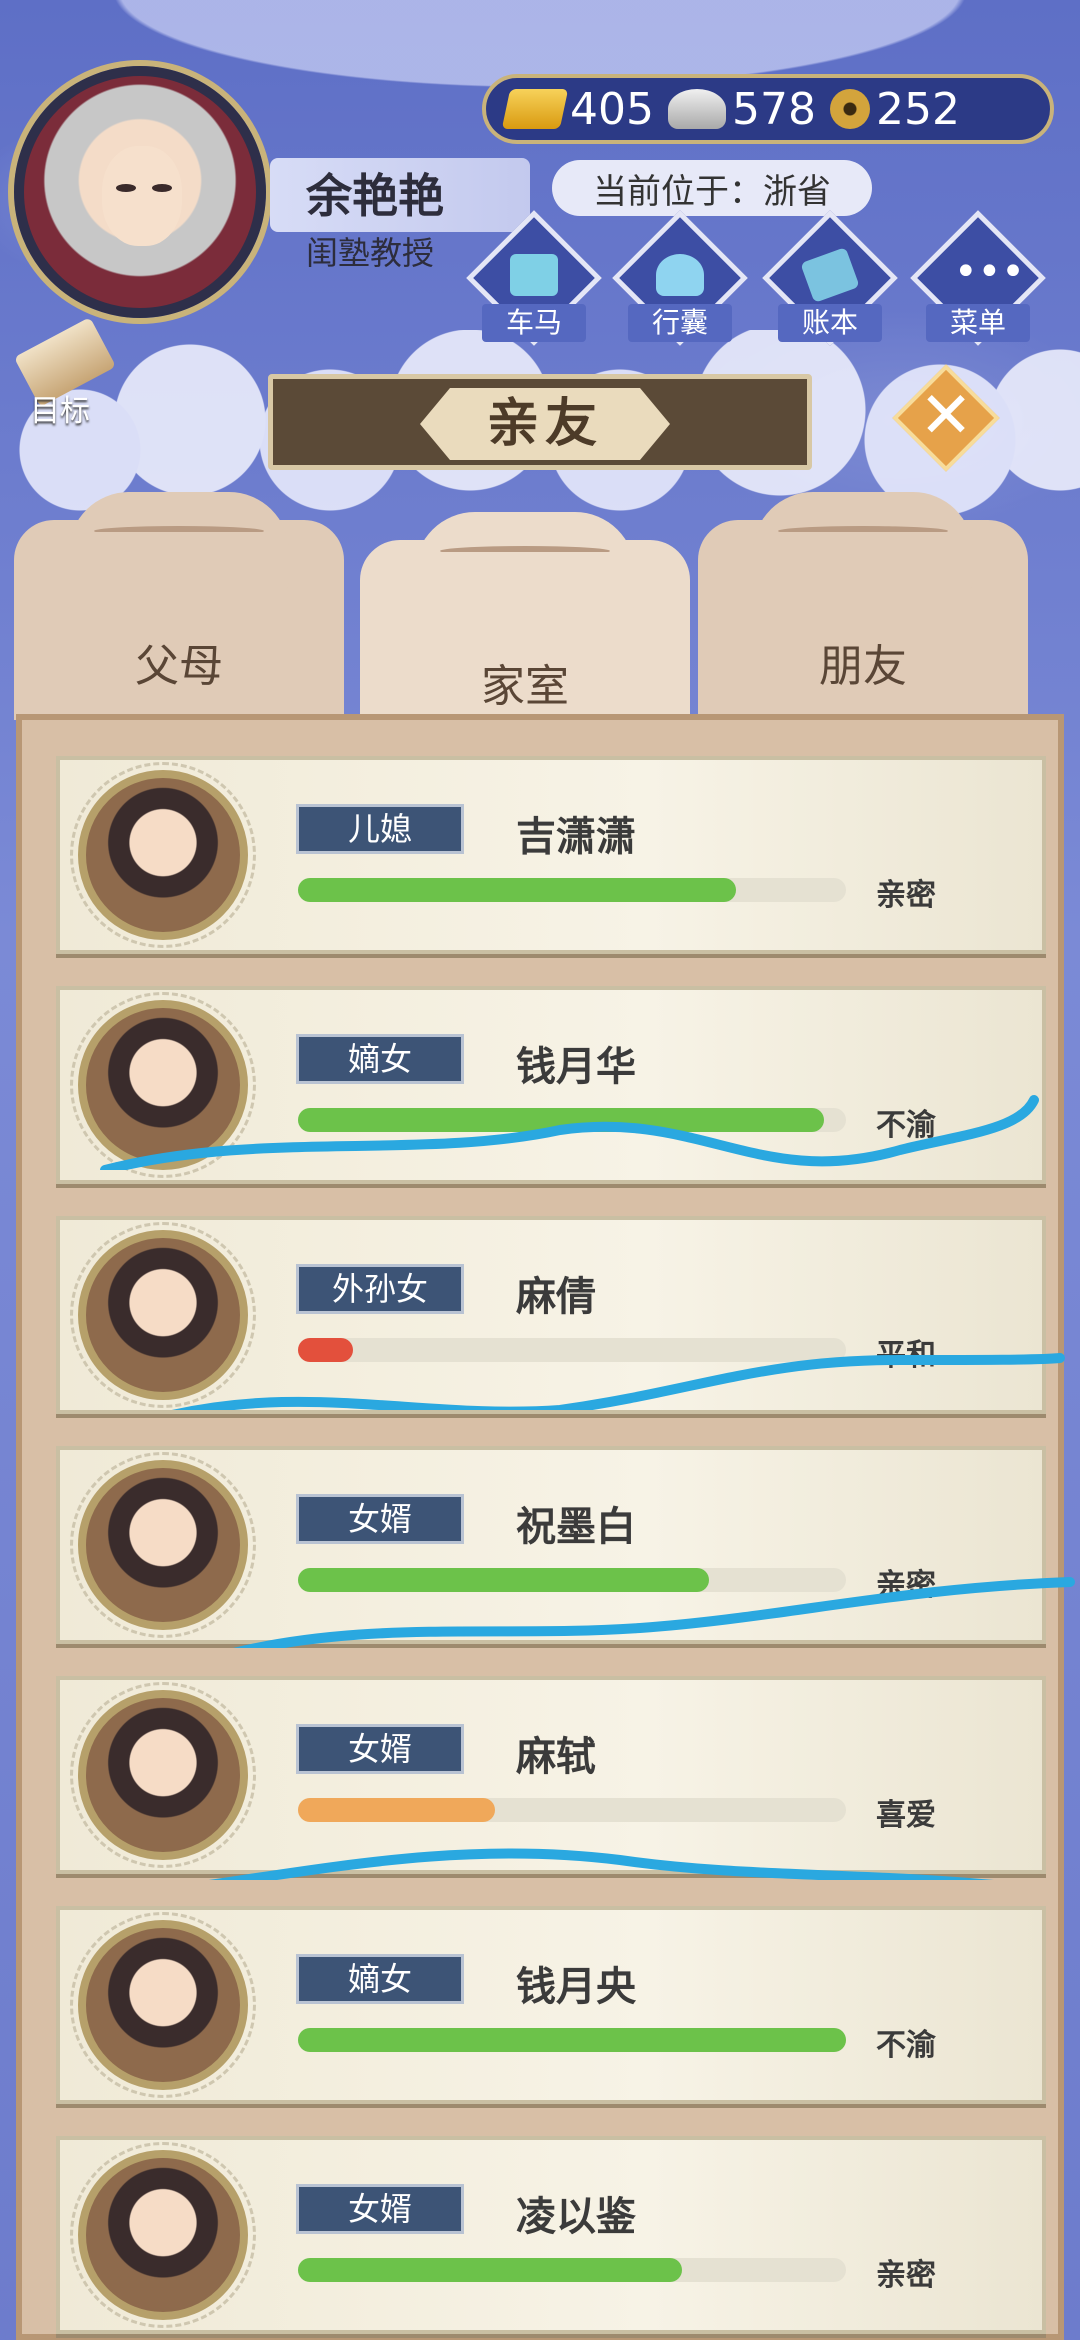  What do you see at coordinates (179, 606) in the screenshot?
I see `tab-parents: 父母` at bounding box center [179, 606].